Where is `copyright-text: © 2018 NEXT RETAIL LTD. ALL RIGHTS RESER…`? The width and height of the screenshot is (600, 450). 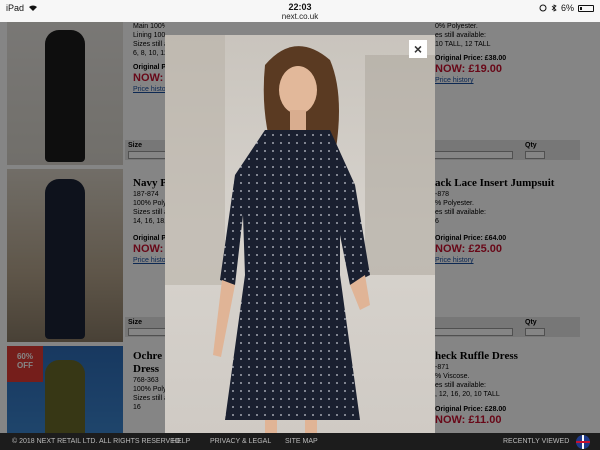
copyright-text: © 2018 NEXT RETAIL LTD. ALL RIGHTS RESER… is located at coordinates (97, 441).